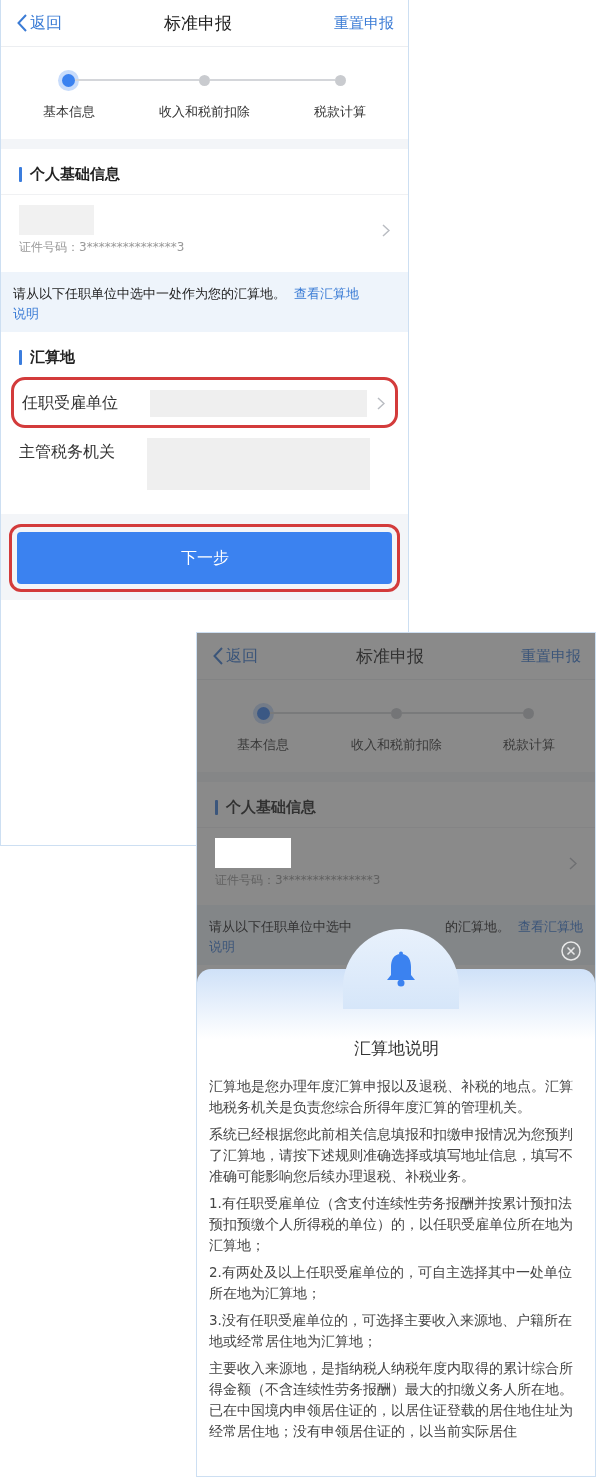 Image resolution: width=600 pixels, height=1477 pixels. I want to click on dialog-paragraph: 汇算地是您办理年度汇算申报以及退税、补税的地点。汇算地税务机关是负责您综合所得年度汇算的管理机关。, so click(391, 1097).